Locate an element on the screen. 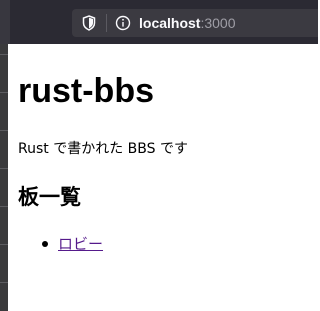 The height and width of the screenshot is (311, 320). urlbar-divider is located at coordinates (106, 23).